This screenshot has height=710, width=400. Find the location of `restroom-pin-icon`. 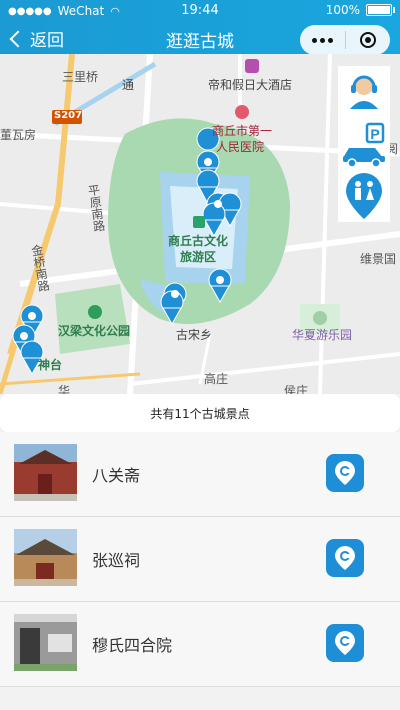

restroom-pin-icon is located at coordinates (364, 196).